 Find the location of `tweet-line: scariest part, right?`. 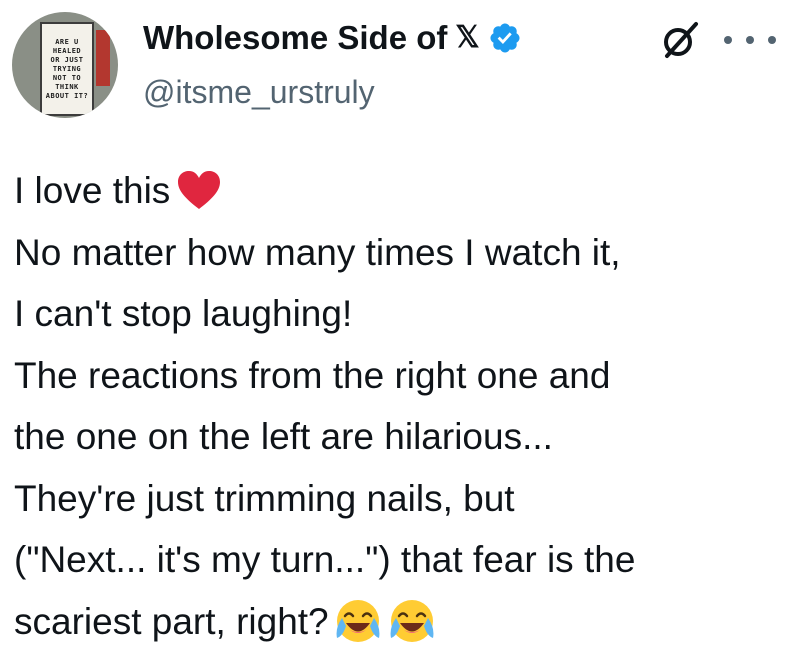

tweet-line: scariest part, right? is located at coordinates (401, 622).